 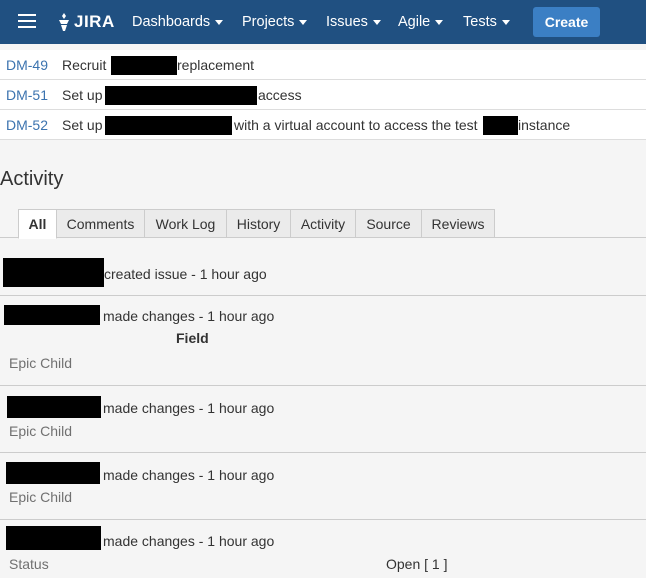 What do you see at coordinates (480, 22) in the screenshot?
I see `nav-tests-label: Tests` at bounding box center [480, 22].